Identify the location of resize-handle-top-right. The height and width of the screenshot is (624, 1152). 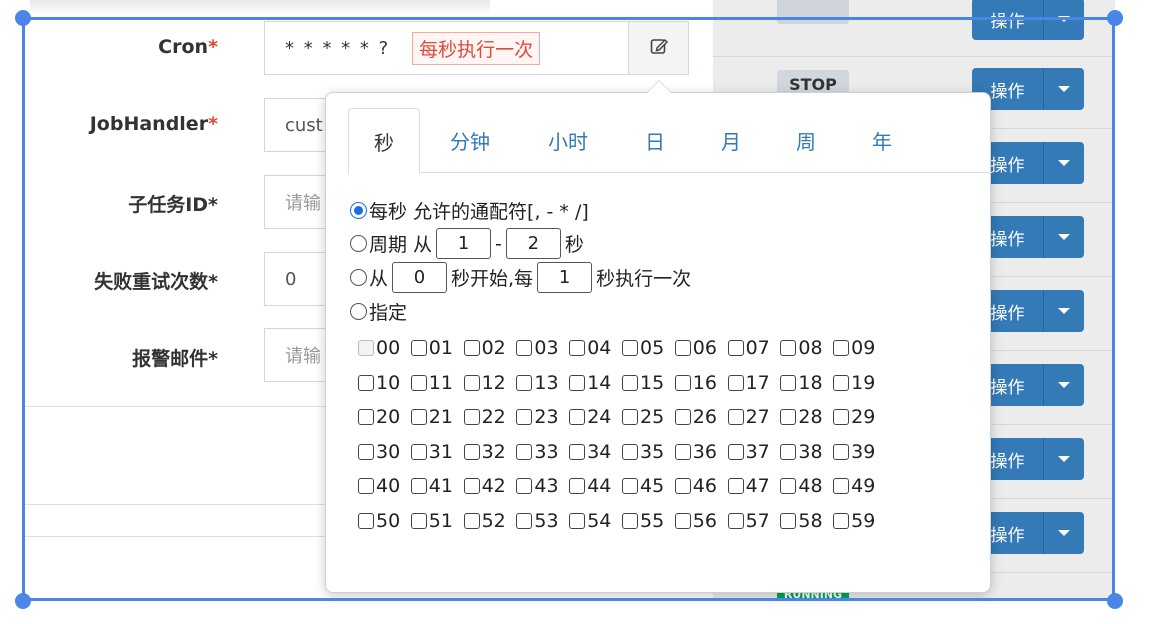
(1115, 18).